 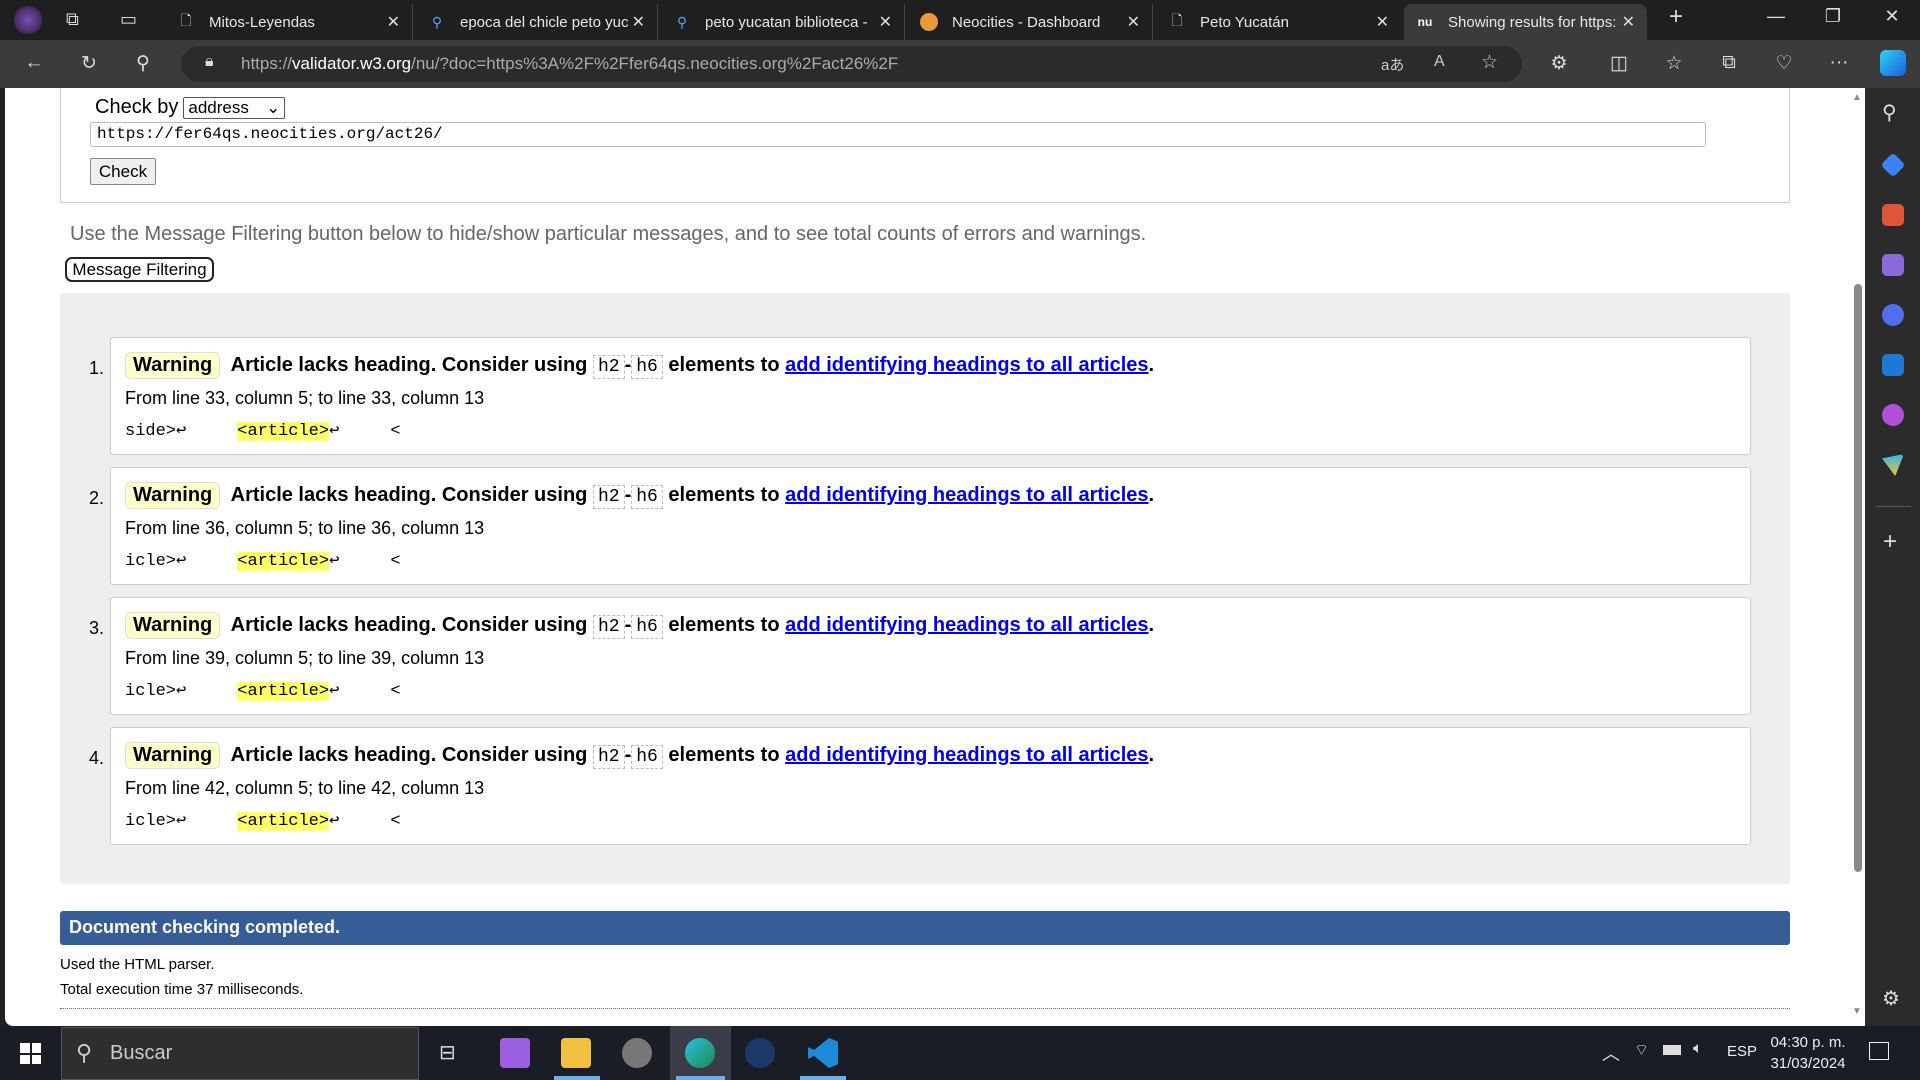 What do you see at coordinates (1893, 63) in the screenshot?
I see `copilot-icon` at bounding box center [1893, 63].